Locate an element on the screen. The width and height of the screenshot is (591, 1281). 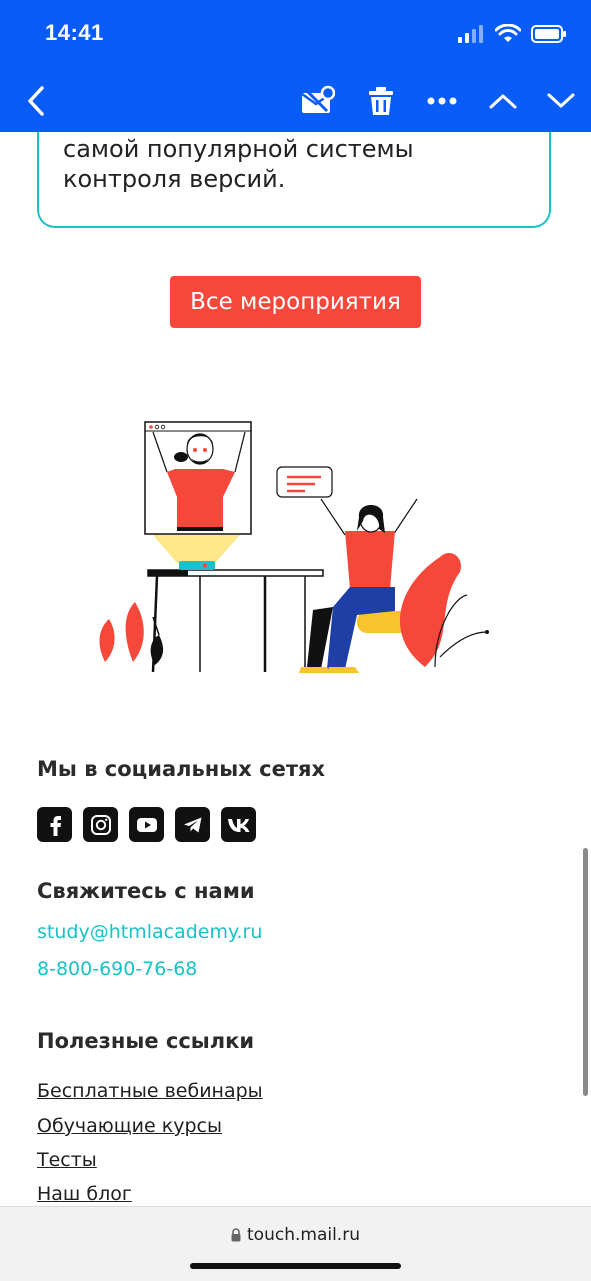
mail-toolbar is located at coordinates (295, 101).